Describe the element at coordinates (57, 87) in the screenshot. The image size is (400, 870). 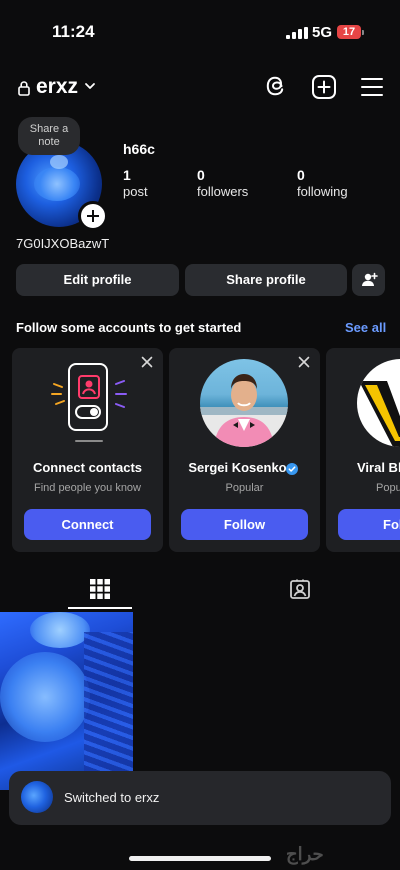
I see `account-switcher: erxz` at that location.